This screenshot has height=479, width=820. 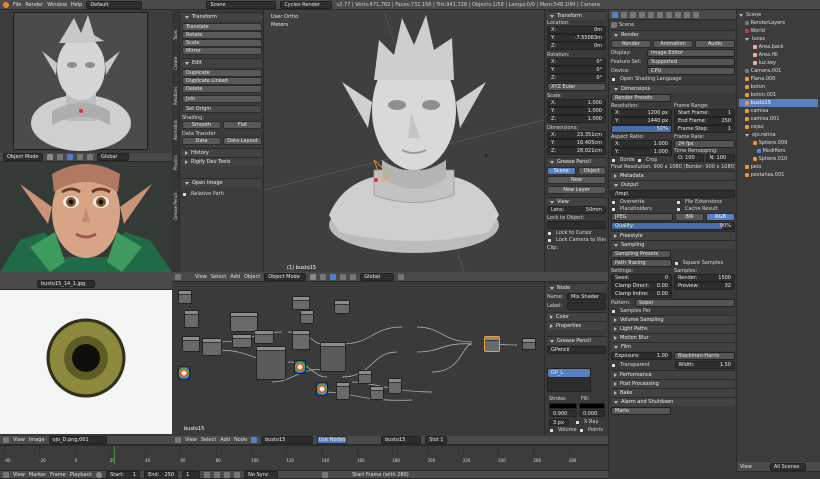 I want to click on node-editor-type-icon, so click(x=178, y=440).